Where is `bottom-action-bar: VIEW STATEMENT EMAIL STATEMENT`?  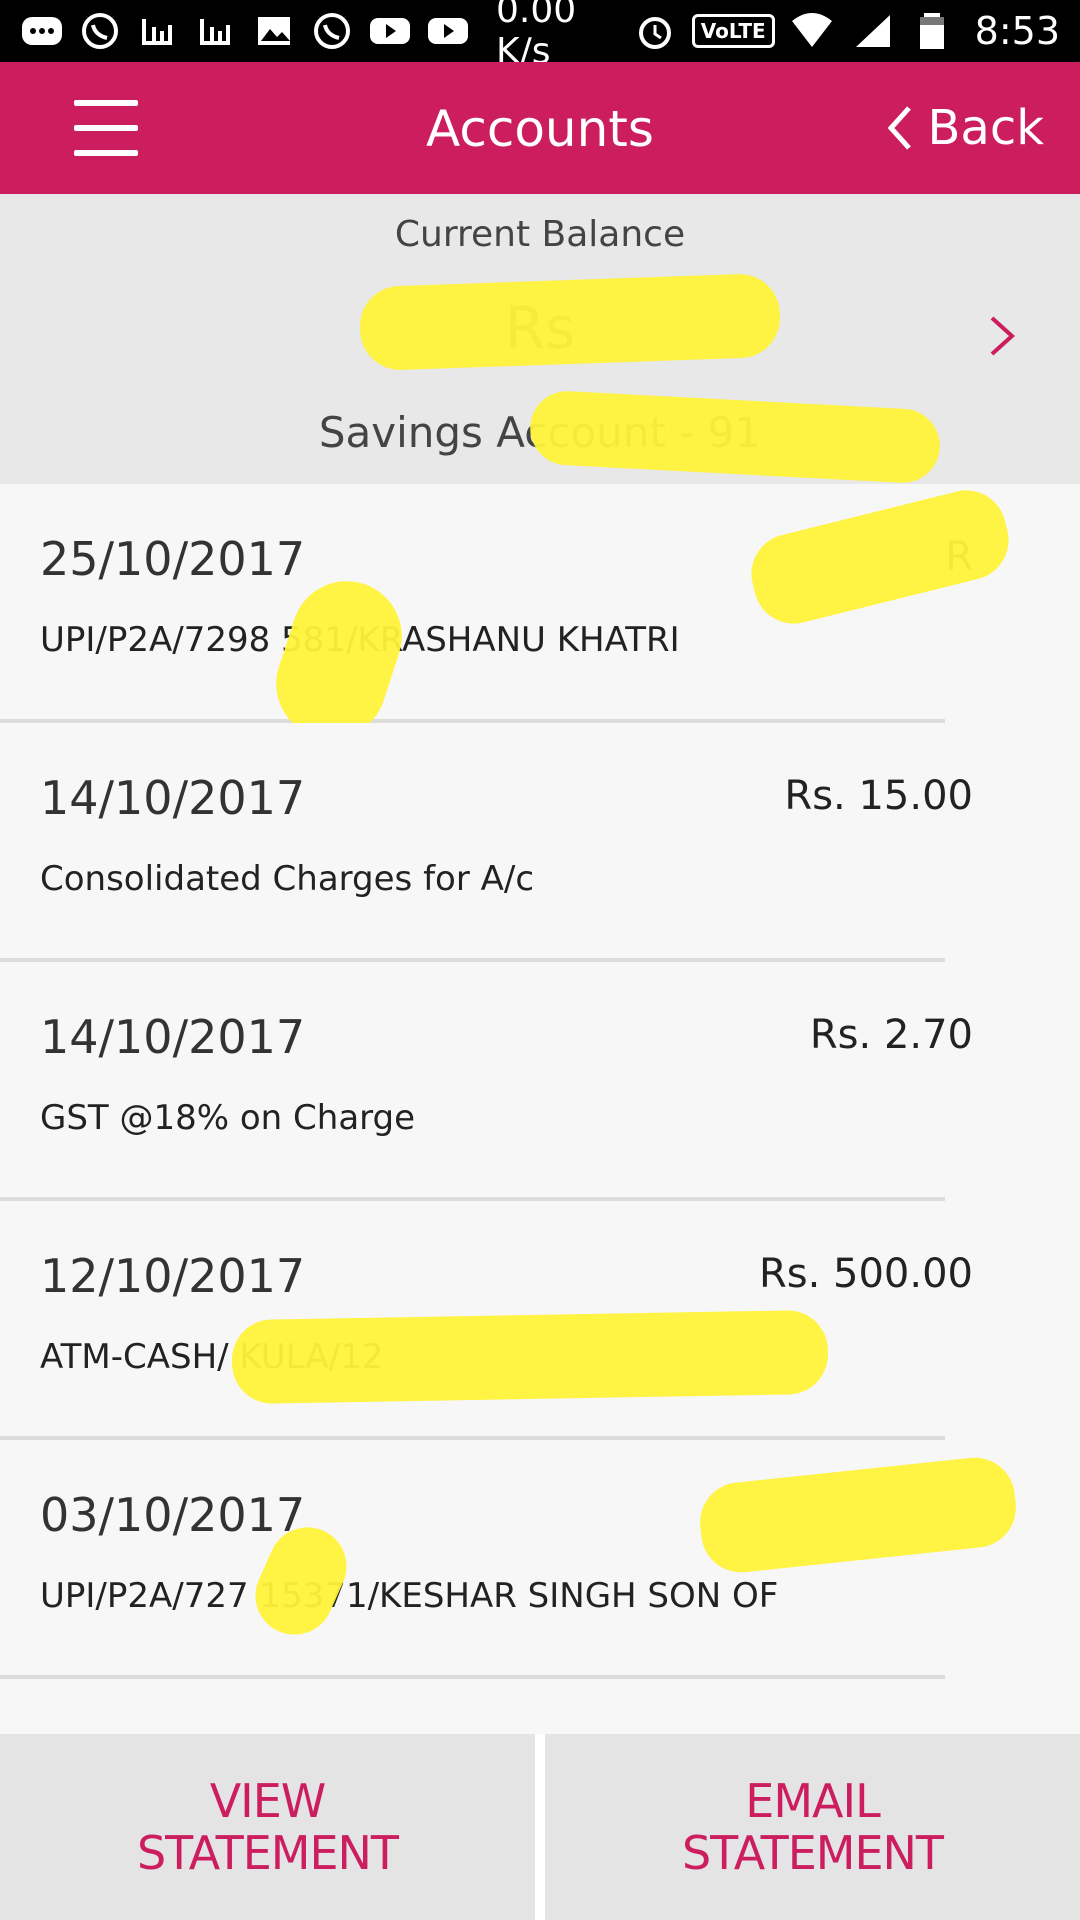 bottom-action-bar: VIEW STATEMENT EMAIL STATEMENT is located at coordinates (540, 1827).